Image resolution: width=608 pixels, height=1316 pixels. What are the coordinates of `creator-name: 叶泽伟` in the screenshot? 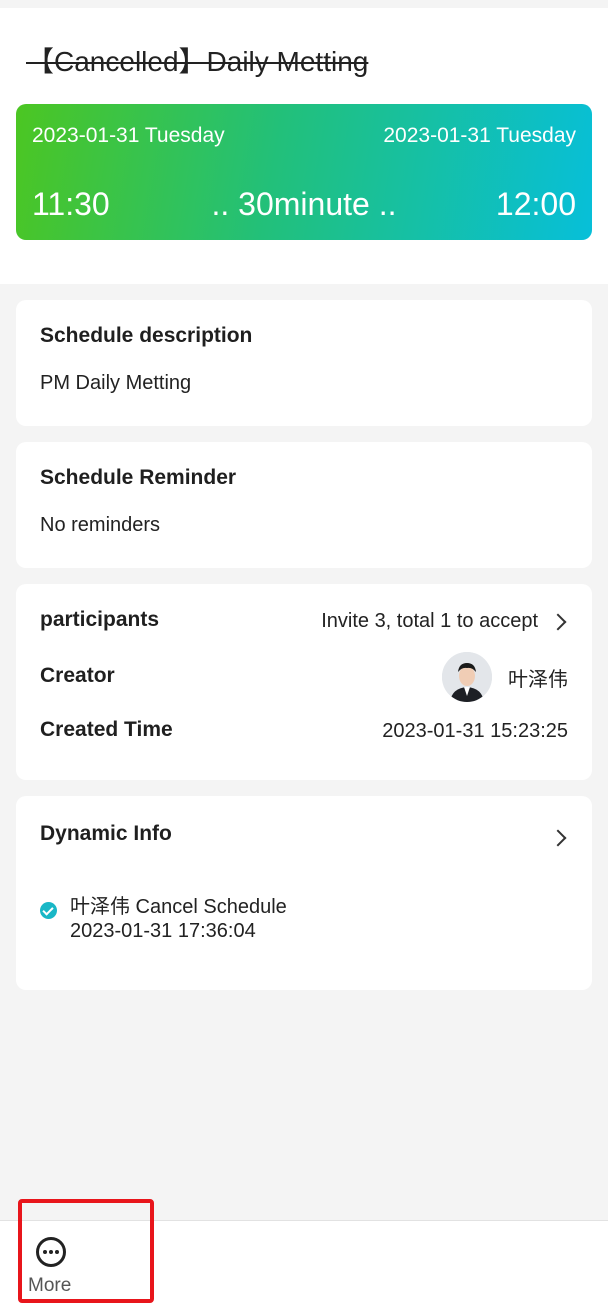 It's located at (538, 679).